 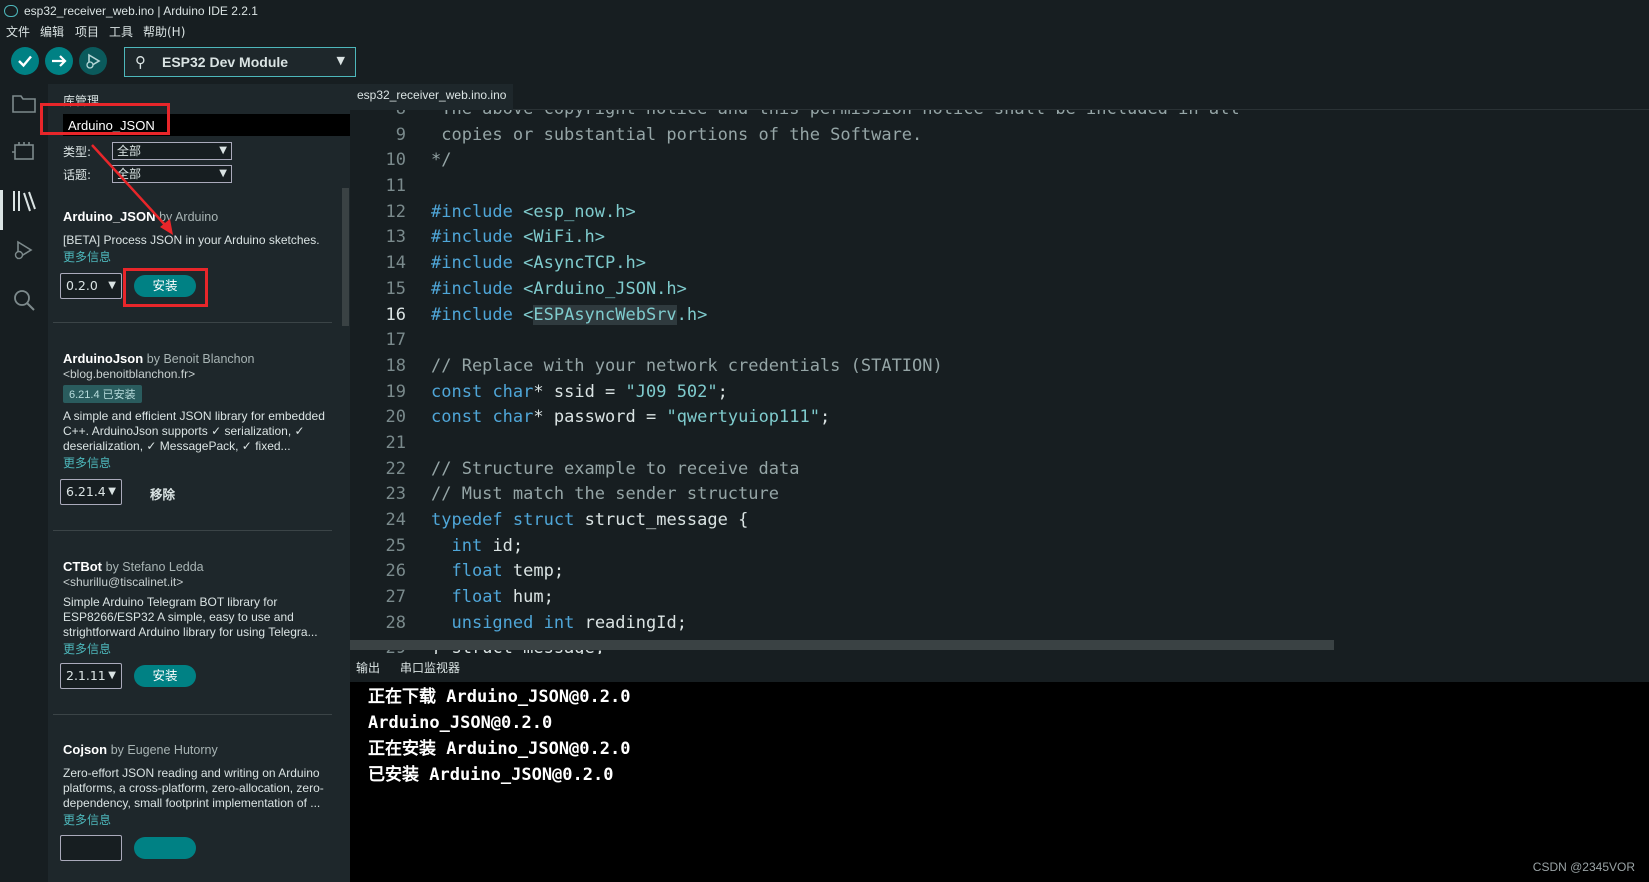 I want to click on line-number: 14, so click(x=395, y=263).